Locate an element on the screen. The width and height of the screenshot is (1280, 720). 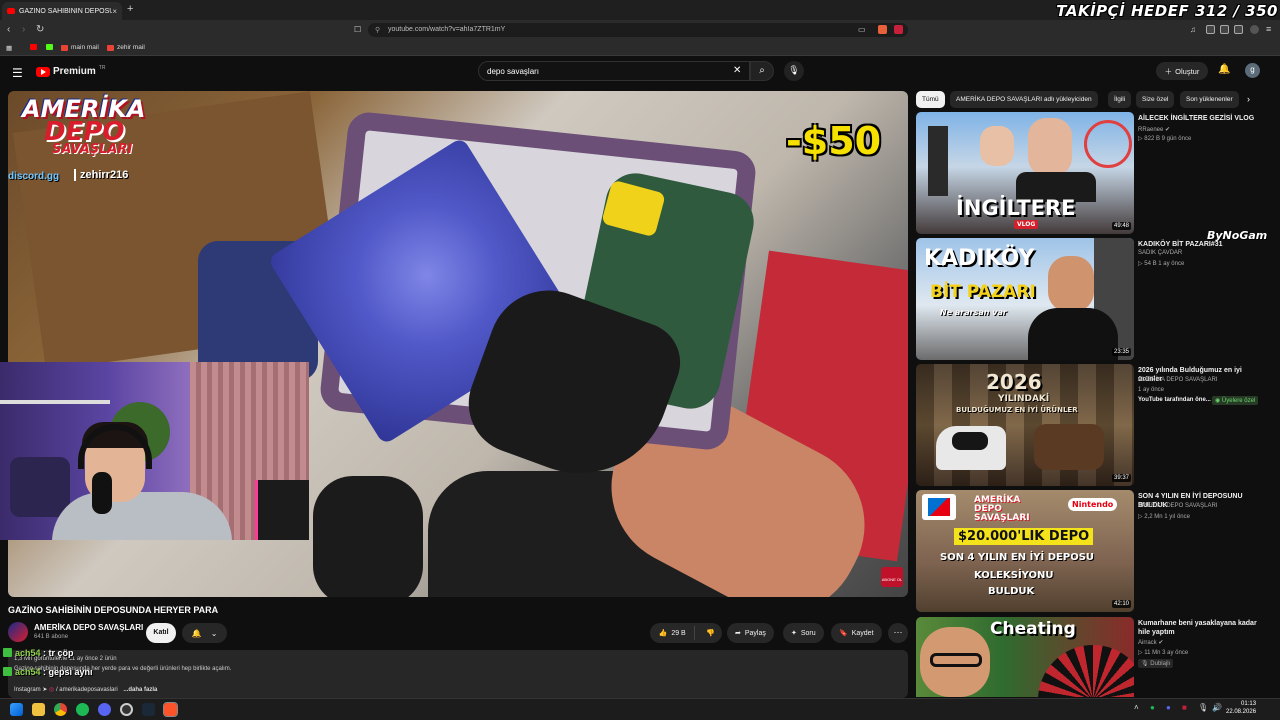
bookmark-icon: 🔖 is located at coordinates (843, 633).